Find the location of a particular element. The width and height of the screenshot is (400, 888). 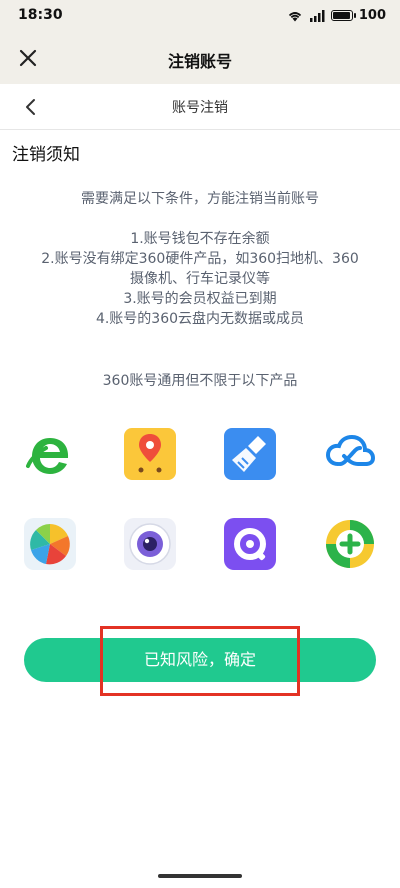

camera-app-icon is located at coordinates (150, 544).